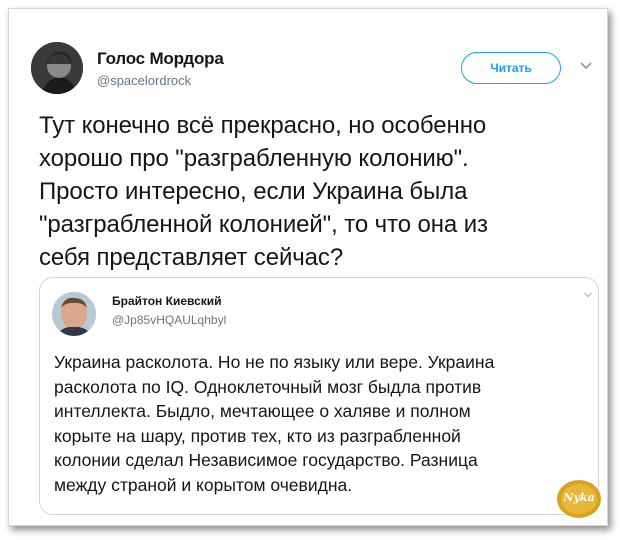 This screenshot has width=620, height=540. Describe the element at coordinates (144, 80) in the screenshot. I see `author-handle: @spacelordrock` at that location.